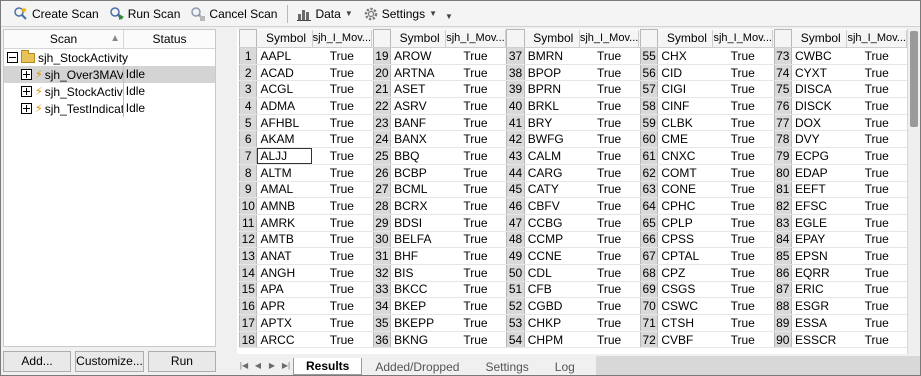  What do you see at coordinates (417, 366) in the screenshot?
I see `tab-added-dropped: Added/Dropped` at bounding box center [417, 366].